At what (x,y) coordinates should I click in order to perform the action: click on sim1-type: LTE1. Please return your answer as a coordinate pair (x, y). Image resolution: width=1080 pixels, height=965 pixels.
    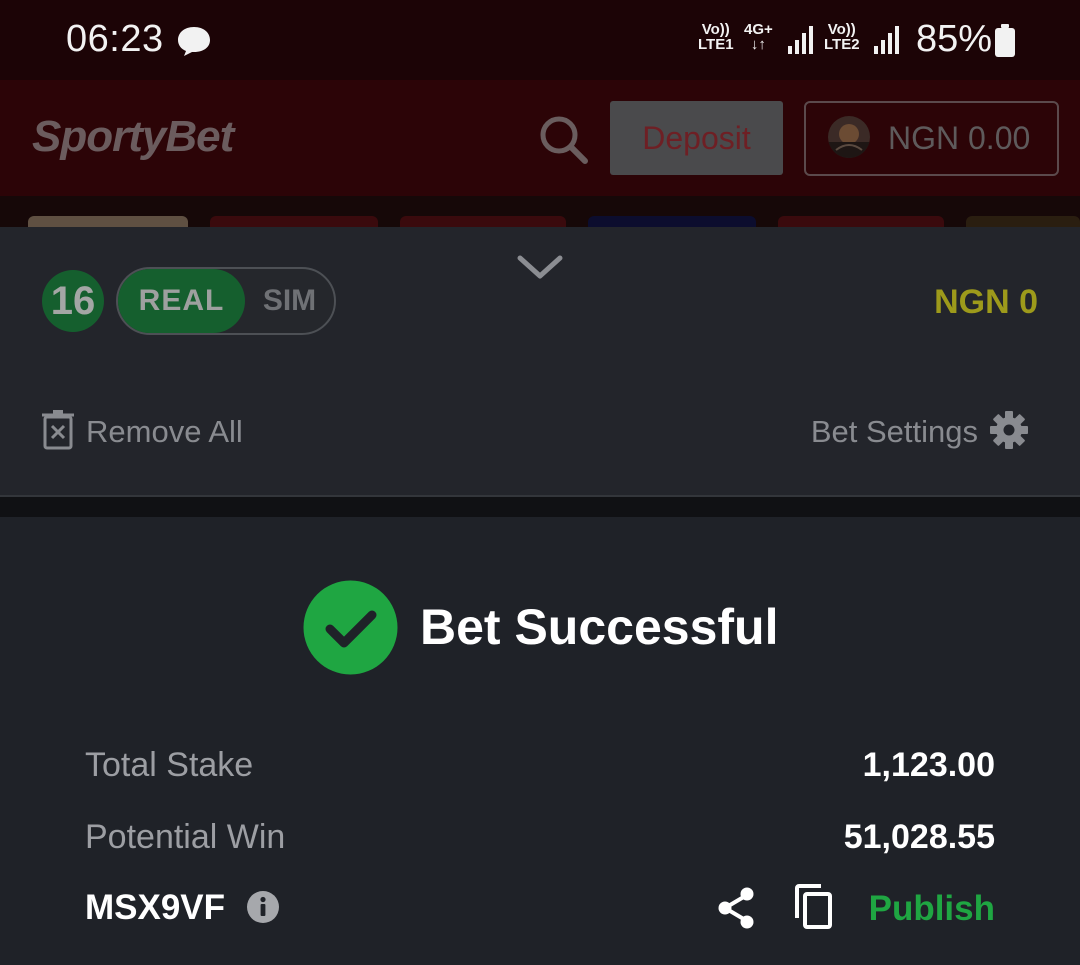
    Looking at the image, I should click on (716, 44).